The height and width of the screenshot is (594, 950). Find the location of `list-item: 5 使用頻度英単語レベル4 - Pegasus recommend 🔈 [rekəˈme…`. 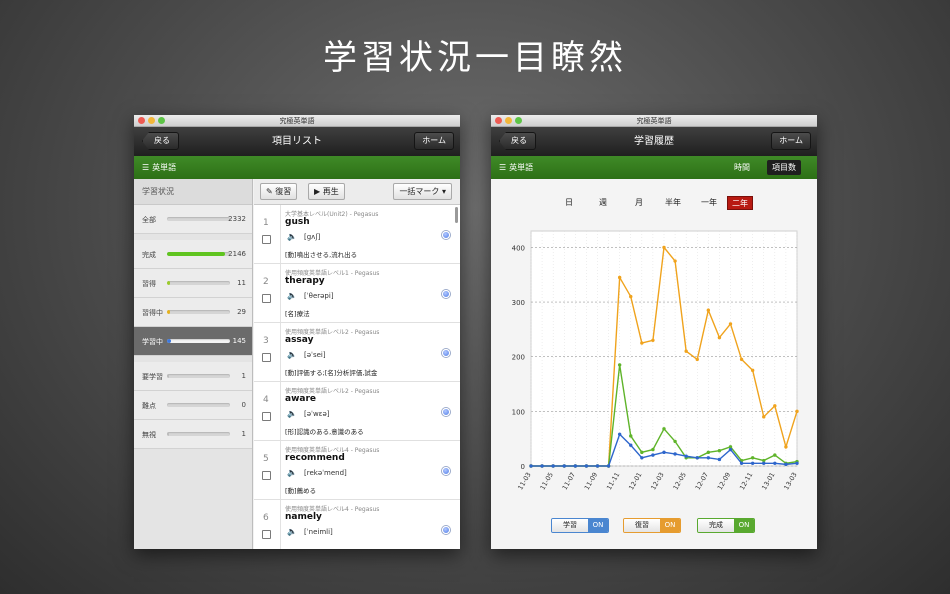

list-item: 5 使用頻度英単語レベル4 - Pegasus recommend 🔈 [rekəˈme… is located at coordinates (357, 470).